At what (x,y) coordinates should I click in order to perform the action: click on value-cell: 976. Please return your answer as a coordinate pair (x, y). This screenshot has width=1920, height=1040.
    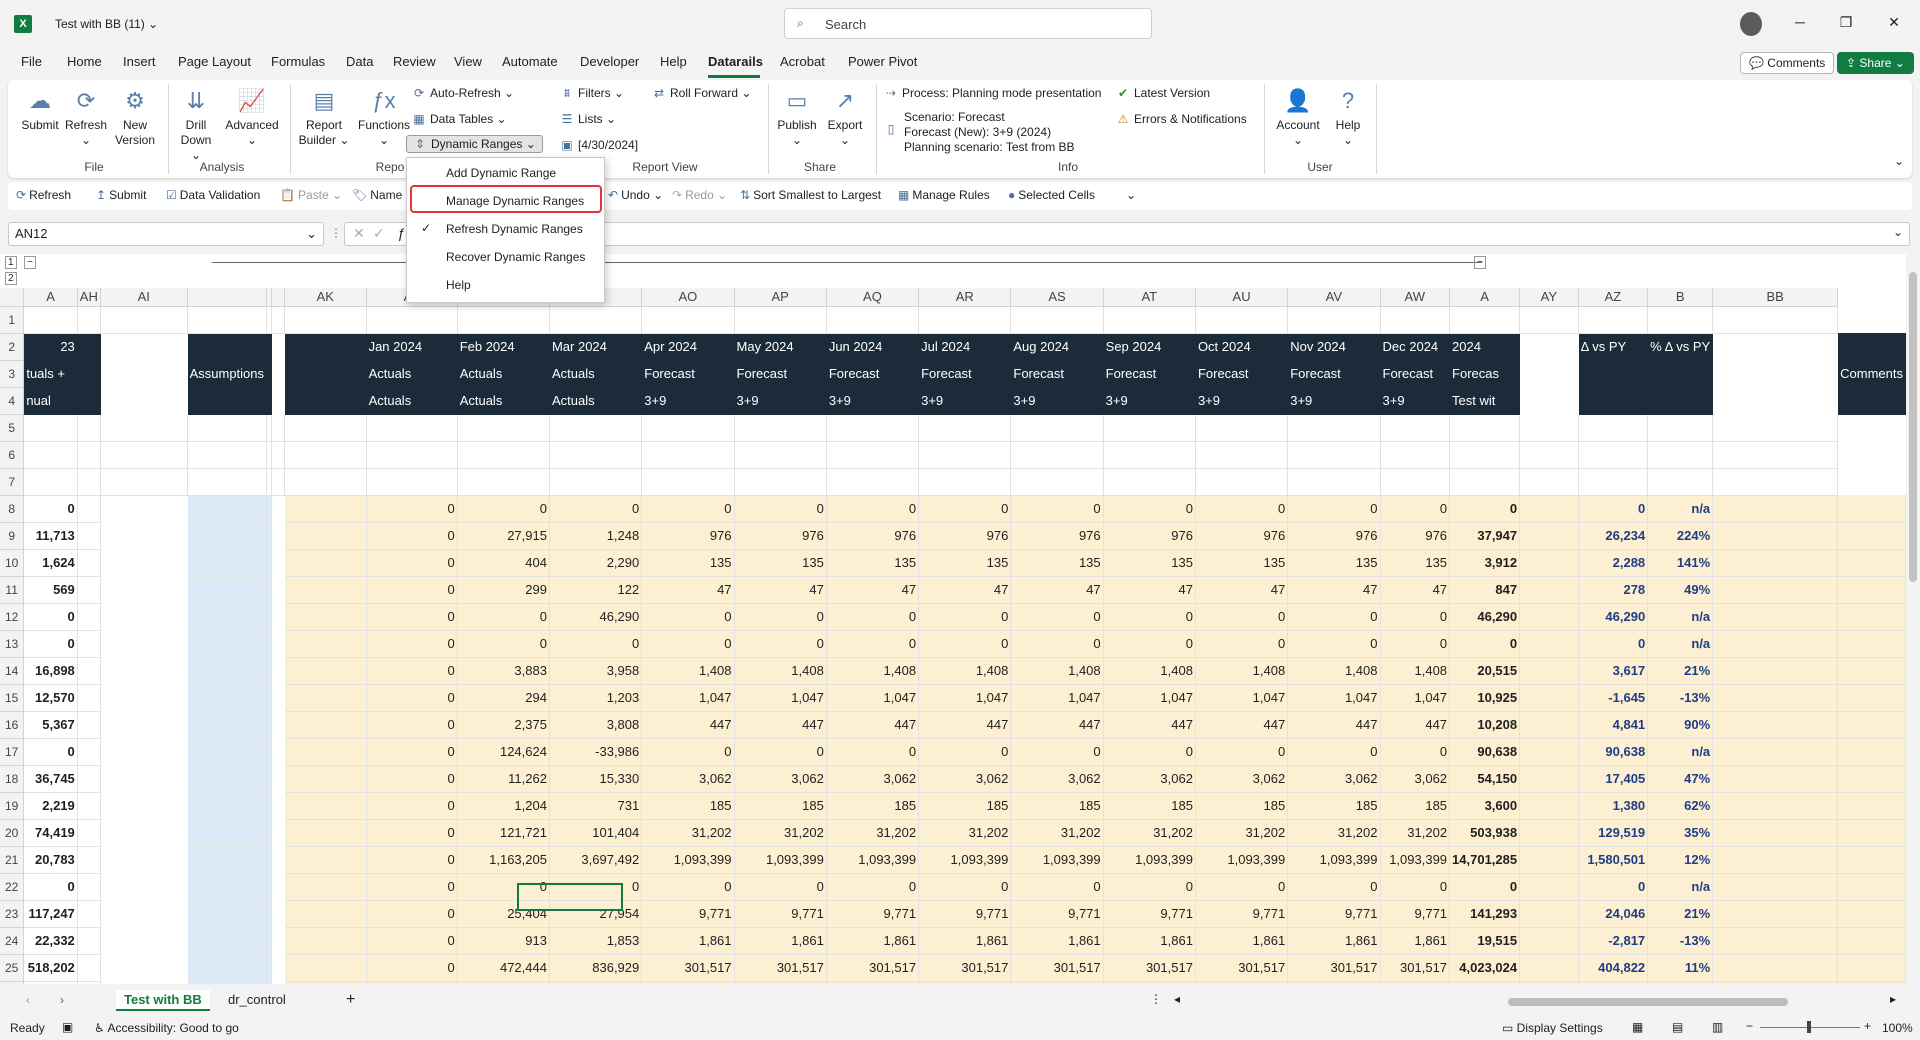
    Looking at the image, I should click on (1057, 536).